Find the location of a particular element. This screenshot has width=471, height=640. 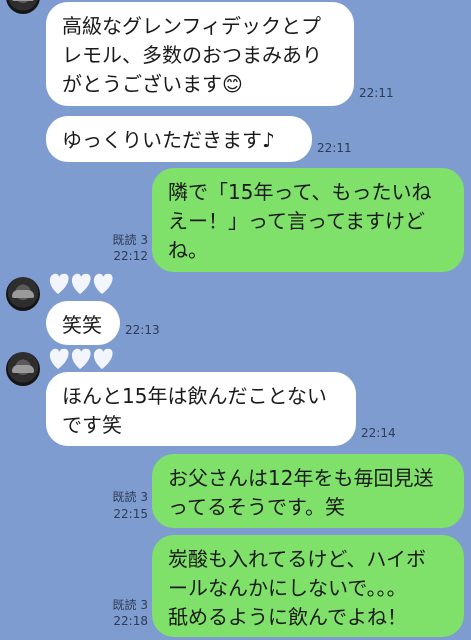

message-text-line: 舐めるように飲んでよね！ is located at coordinates (287, 617).